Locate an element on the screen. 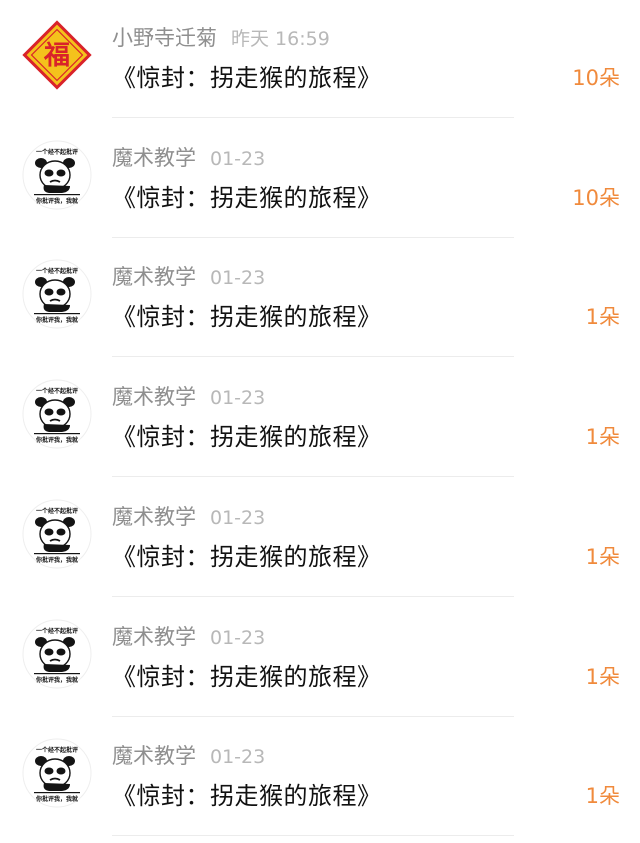  item-meta: 小野寺迁菊 昨天 16:59 is located at coordinates (221, 37).